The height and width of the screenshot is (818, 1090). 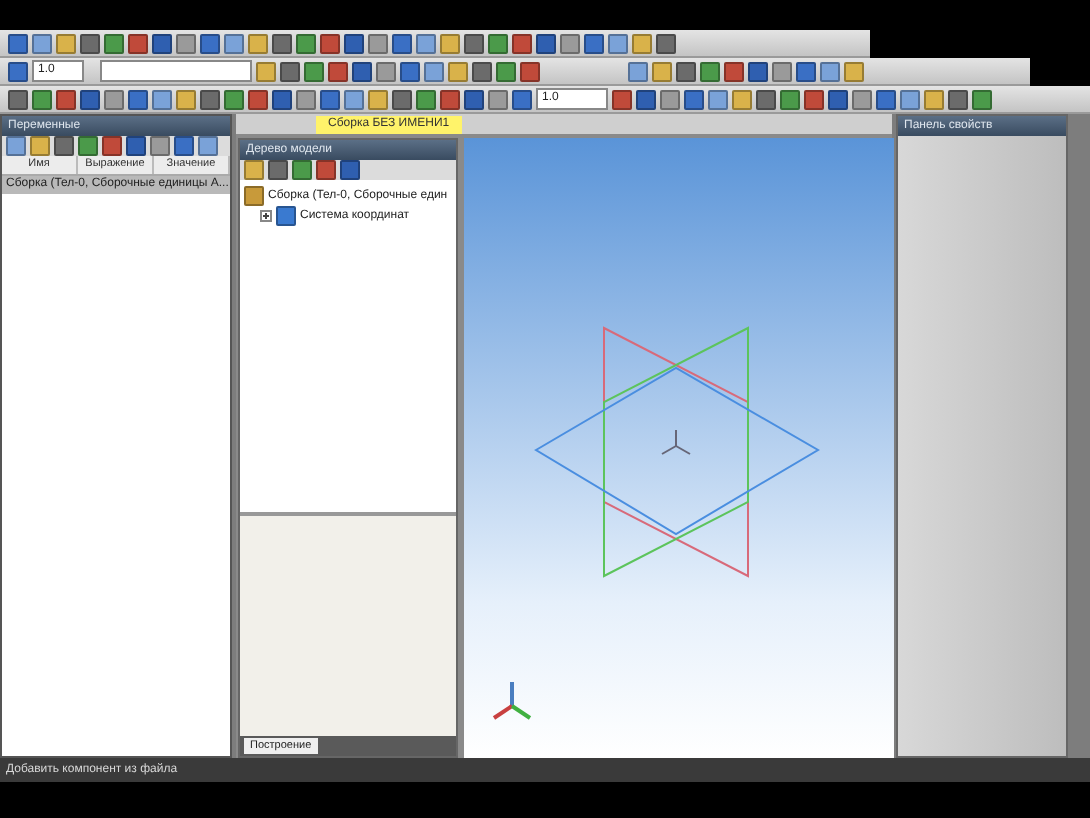 I want to click on expand-toggle, so click(x=266, y=216).